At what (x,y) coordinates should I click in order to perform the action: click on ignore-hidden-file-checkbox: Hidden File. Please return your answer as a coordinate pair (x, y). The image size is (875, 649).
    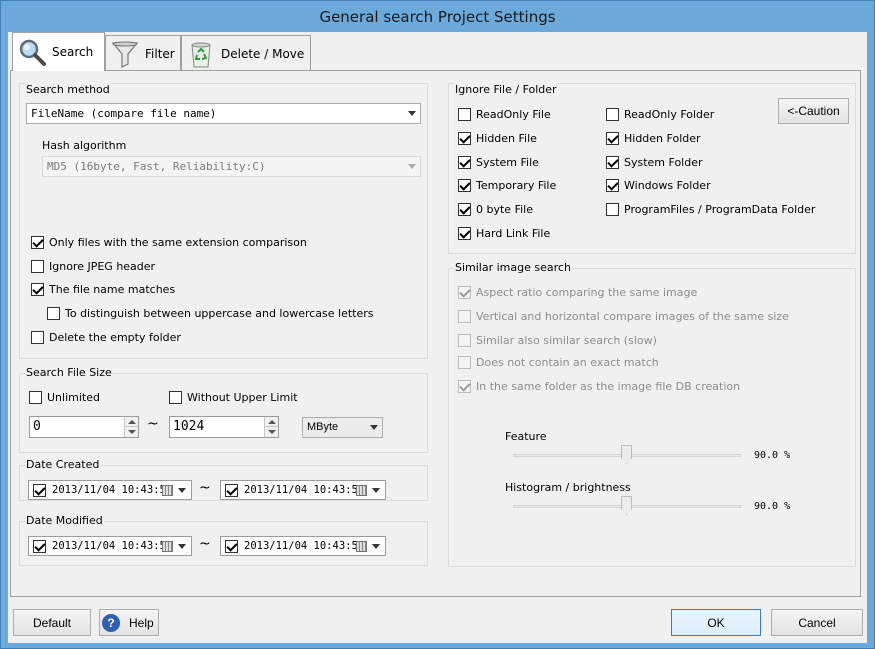
    Looking at the image, I should click on (497, 138).